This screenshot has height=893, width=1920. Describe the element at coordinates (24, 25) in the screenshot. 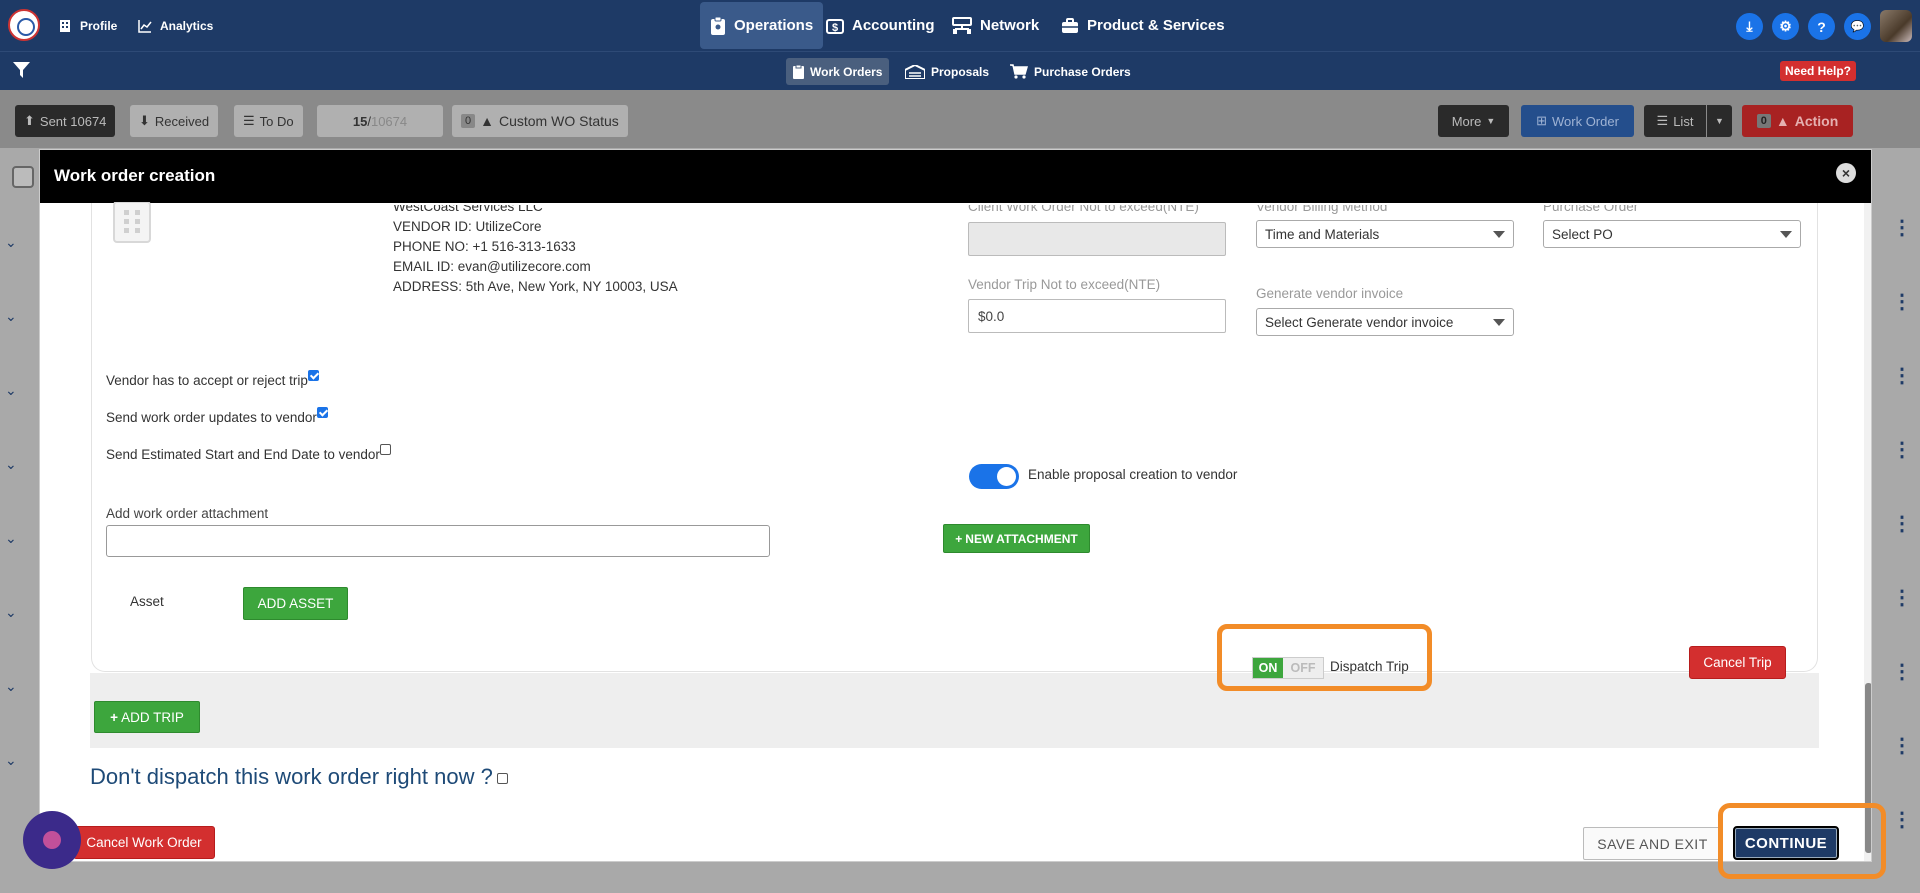

I see `company-logo` at that location.